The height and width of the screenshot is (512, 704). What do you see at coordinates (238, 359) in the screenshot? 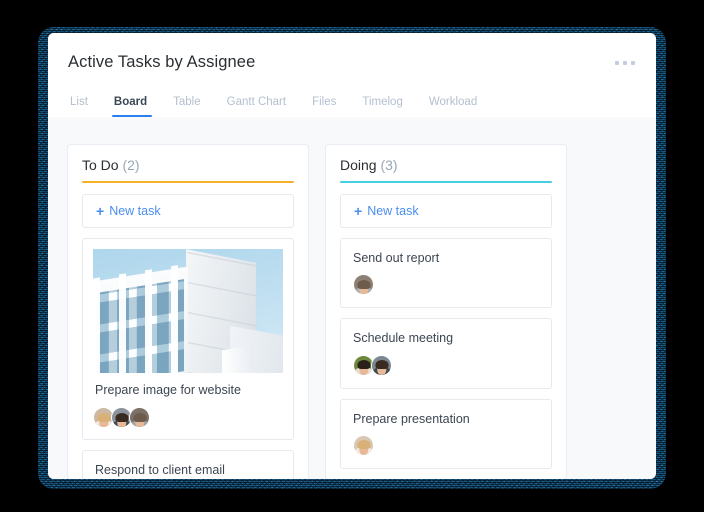
I see `photo-lowblock2` at bounding box center [238, 359].